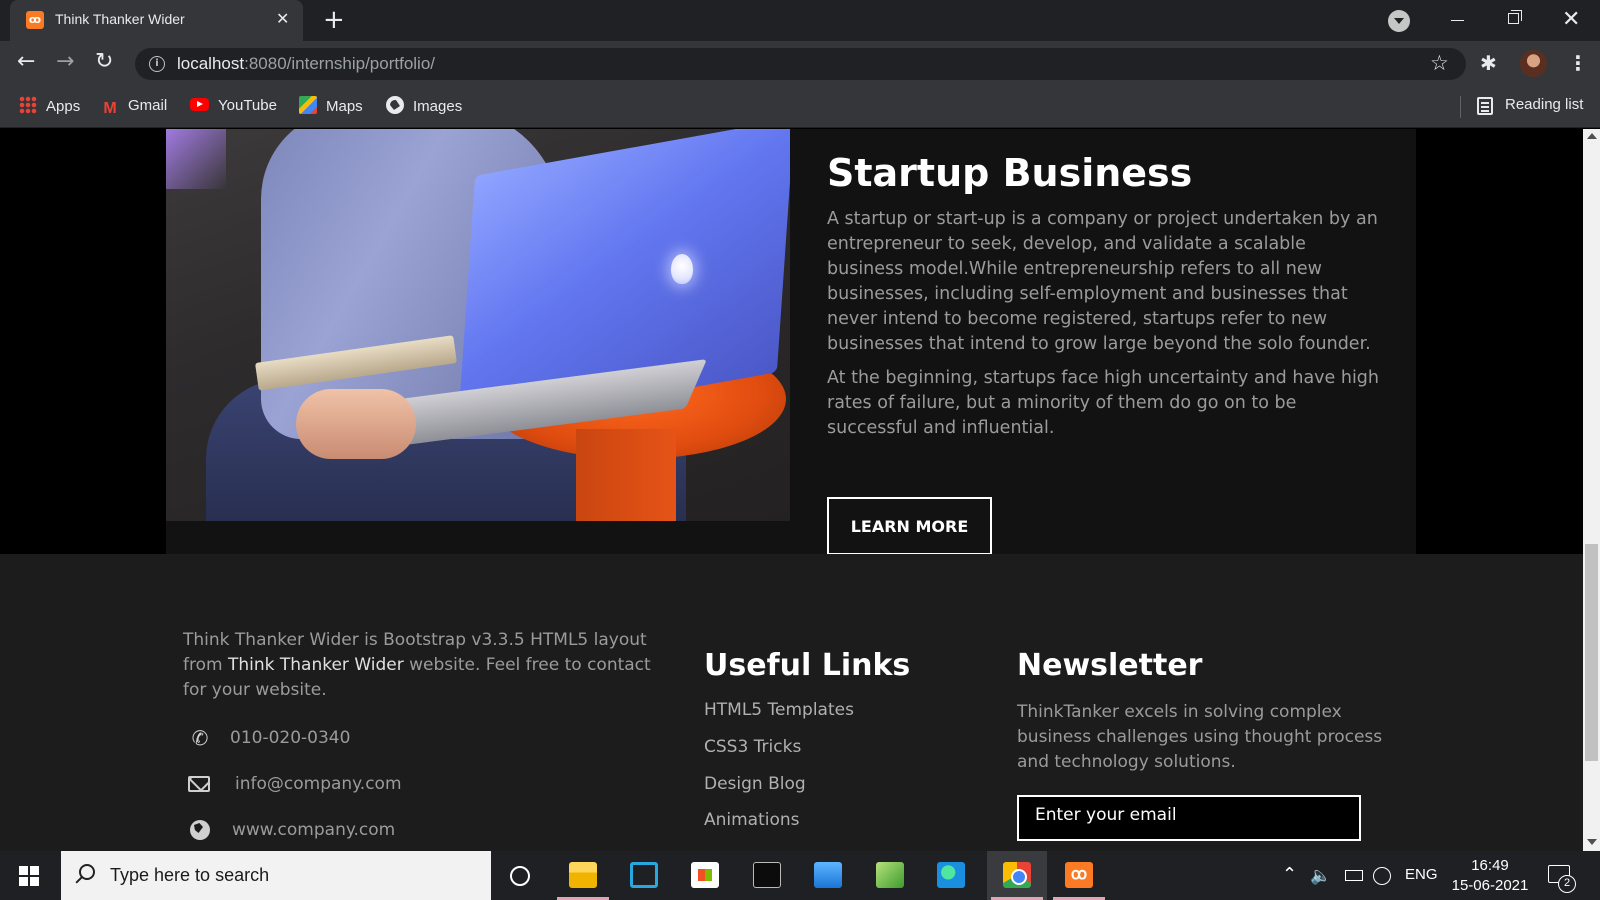 The width and height of the screenshot is (1600, 900). I want to click on file-explorer-app, so click(583, 875).